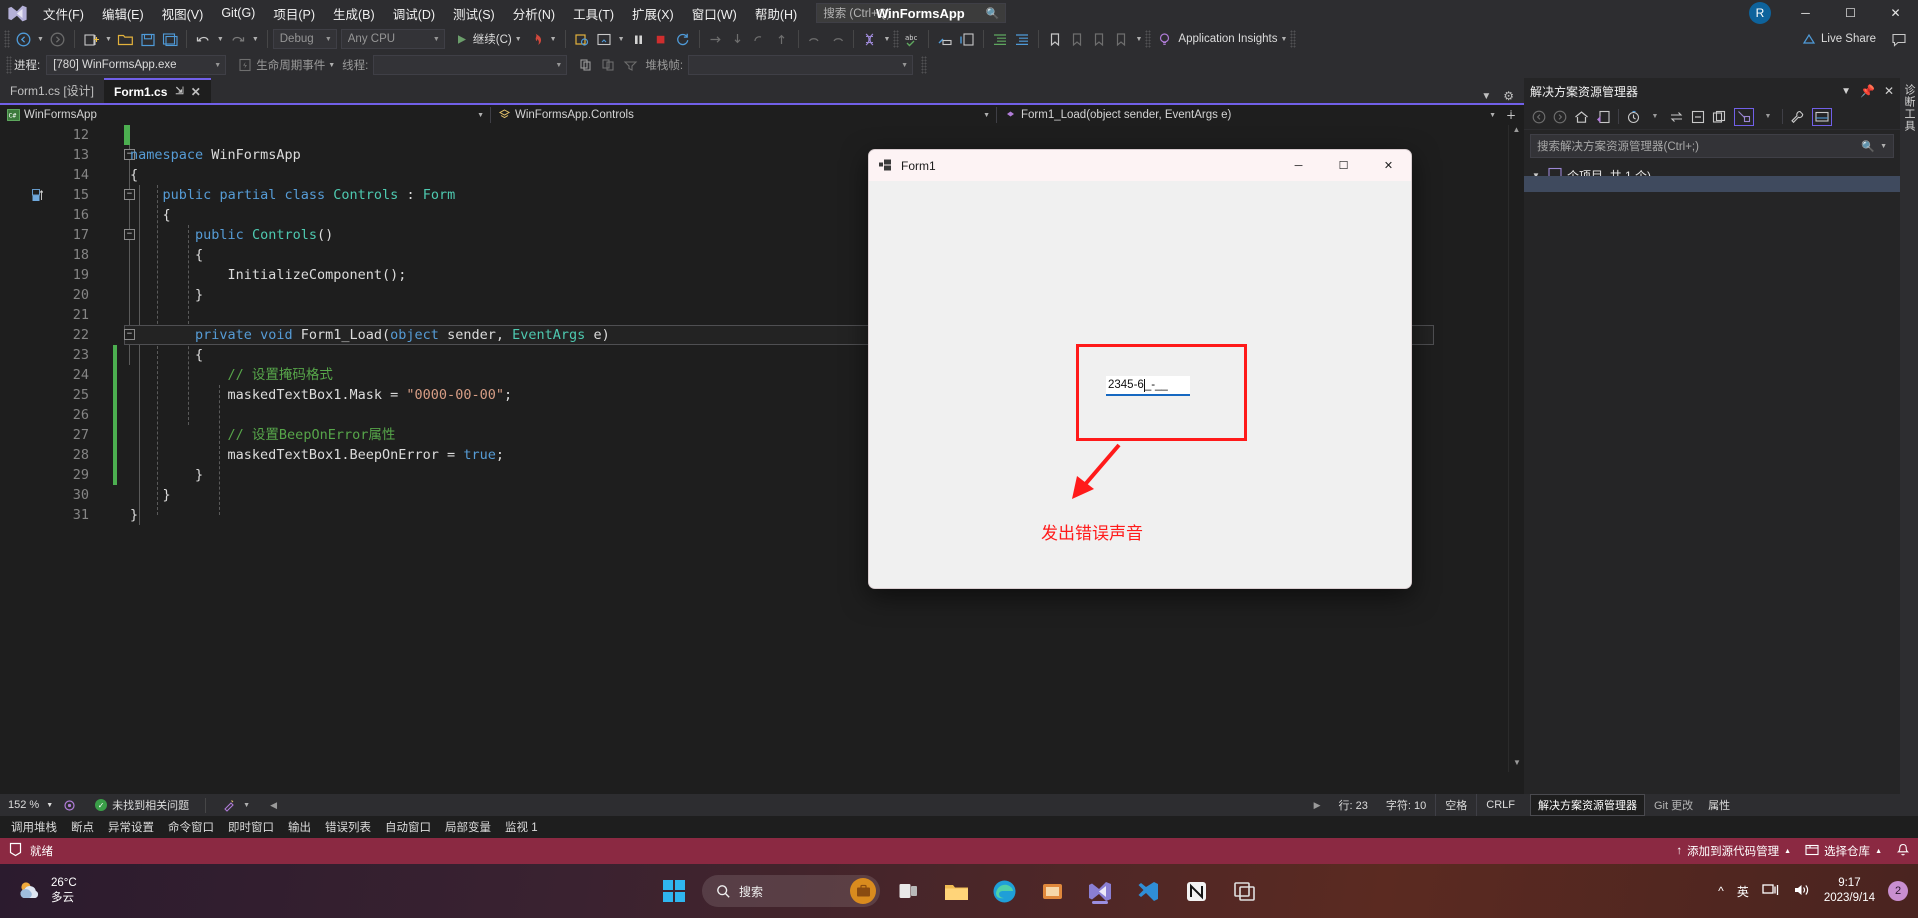 This screenshot has width=1918, height=918. What do you see at coordinates (1052, 891) in the screenshot?
I see `taskbar-store-icon` at bounding box center [1052, 891].